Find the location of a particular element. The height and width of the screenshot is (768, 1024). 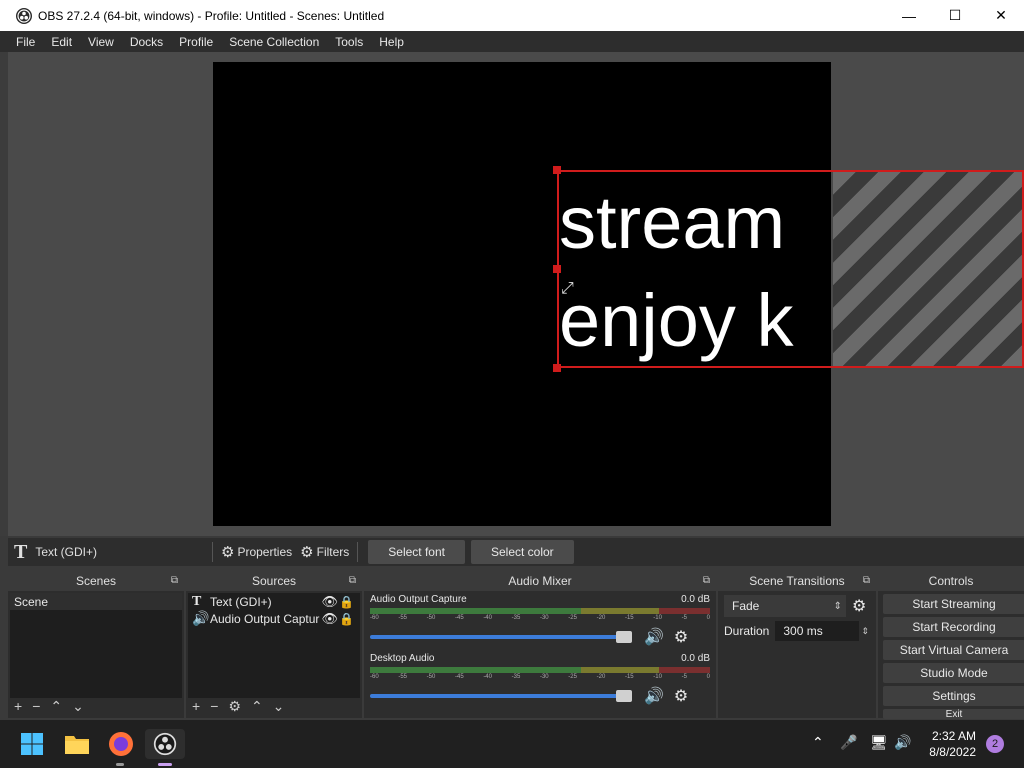

resize-handle-bottom-left is located at coordinates (557, 368).